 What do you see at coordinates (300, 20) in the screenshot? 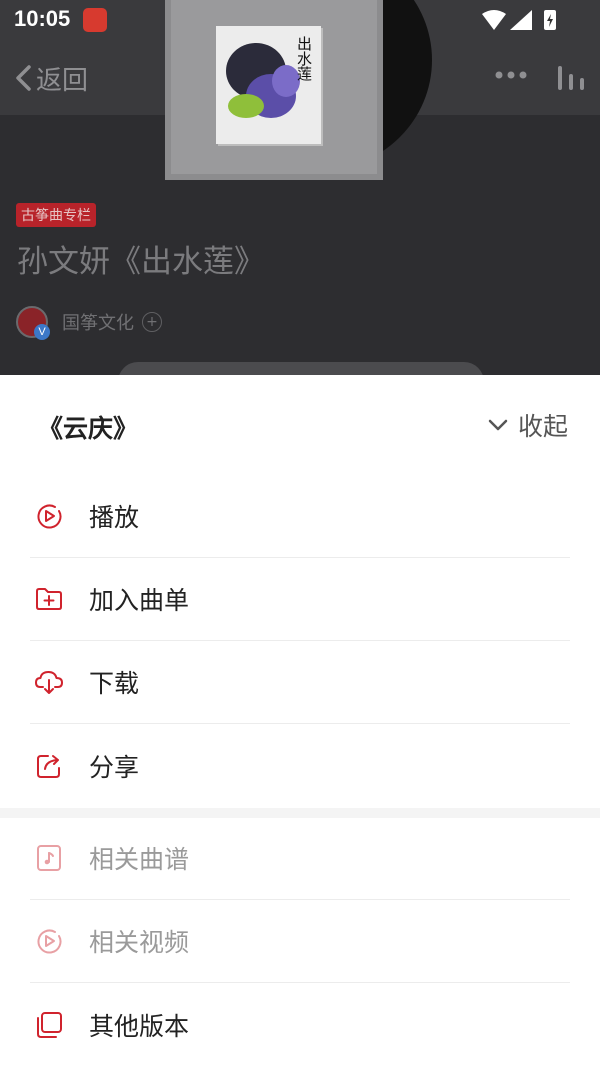
I see `status-bar: 10:05` at bounding box center [300, 20].